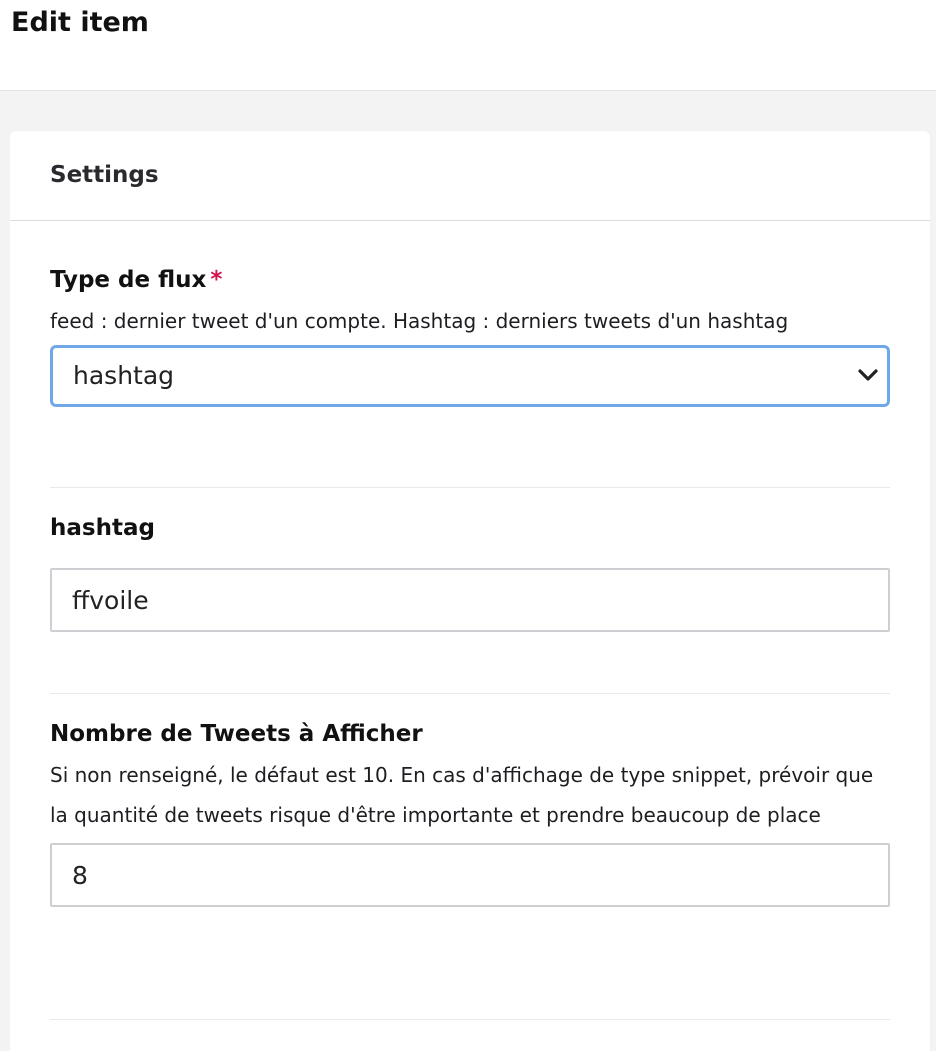  I want to click on card-header: Settings, so click(470, 176).